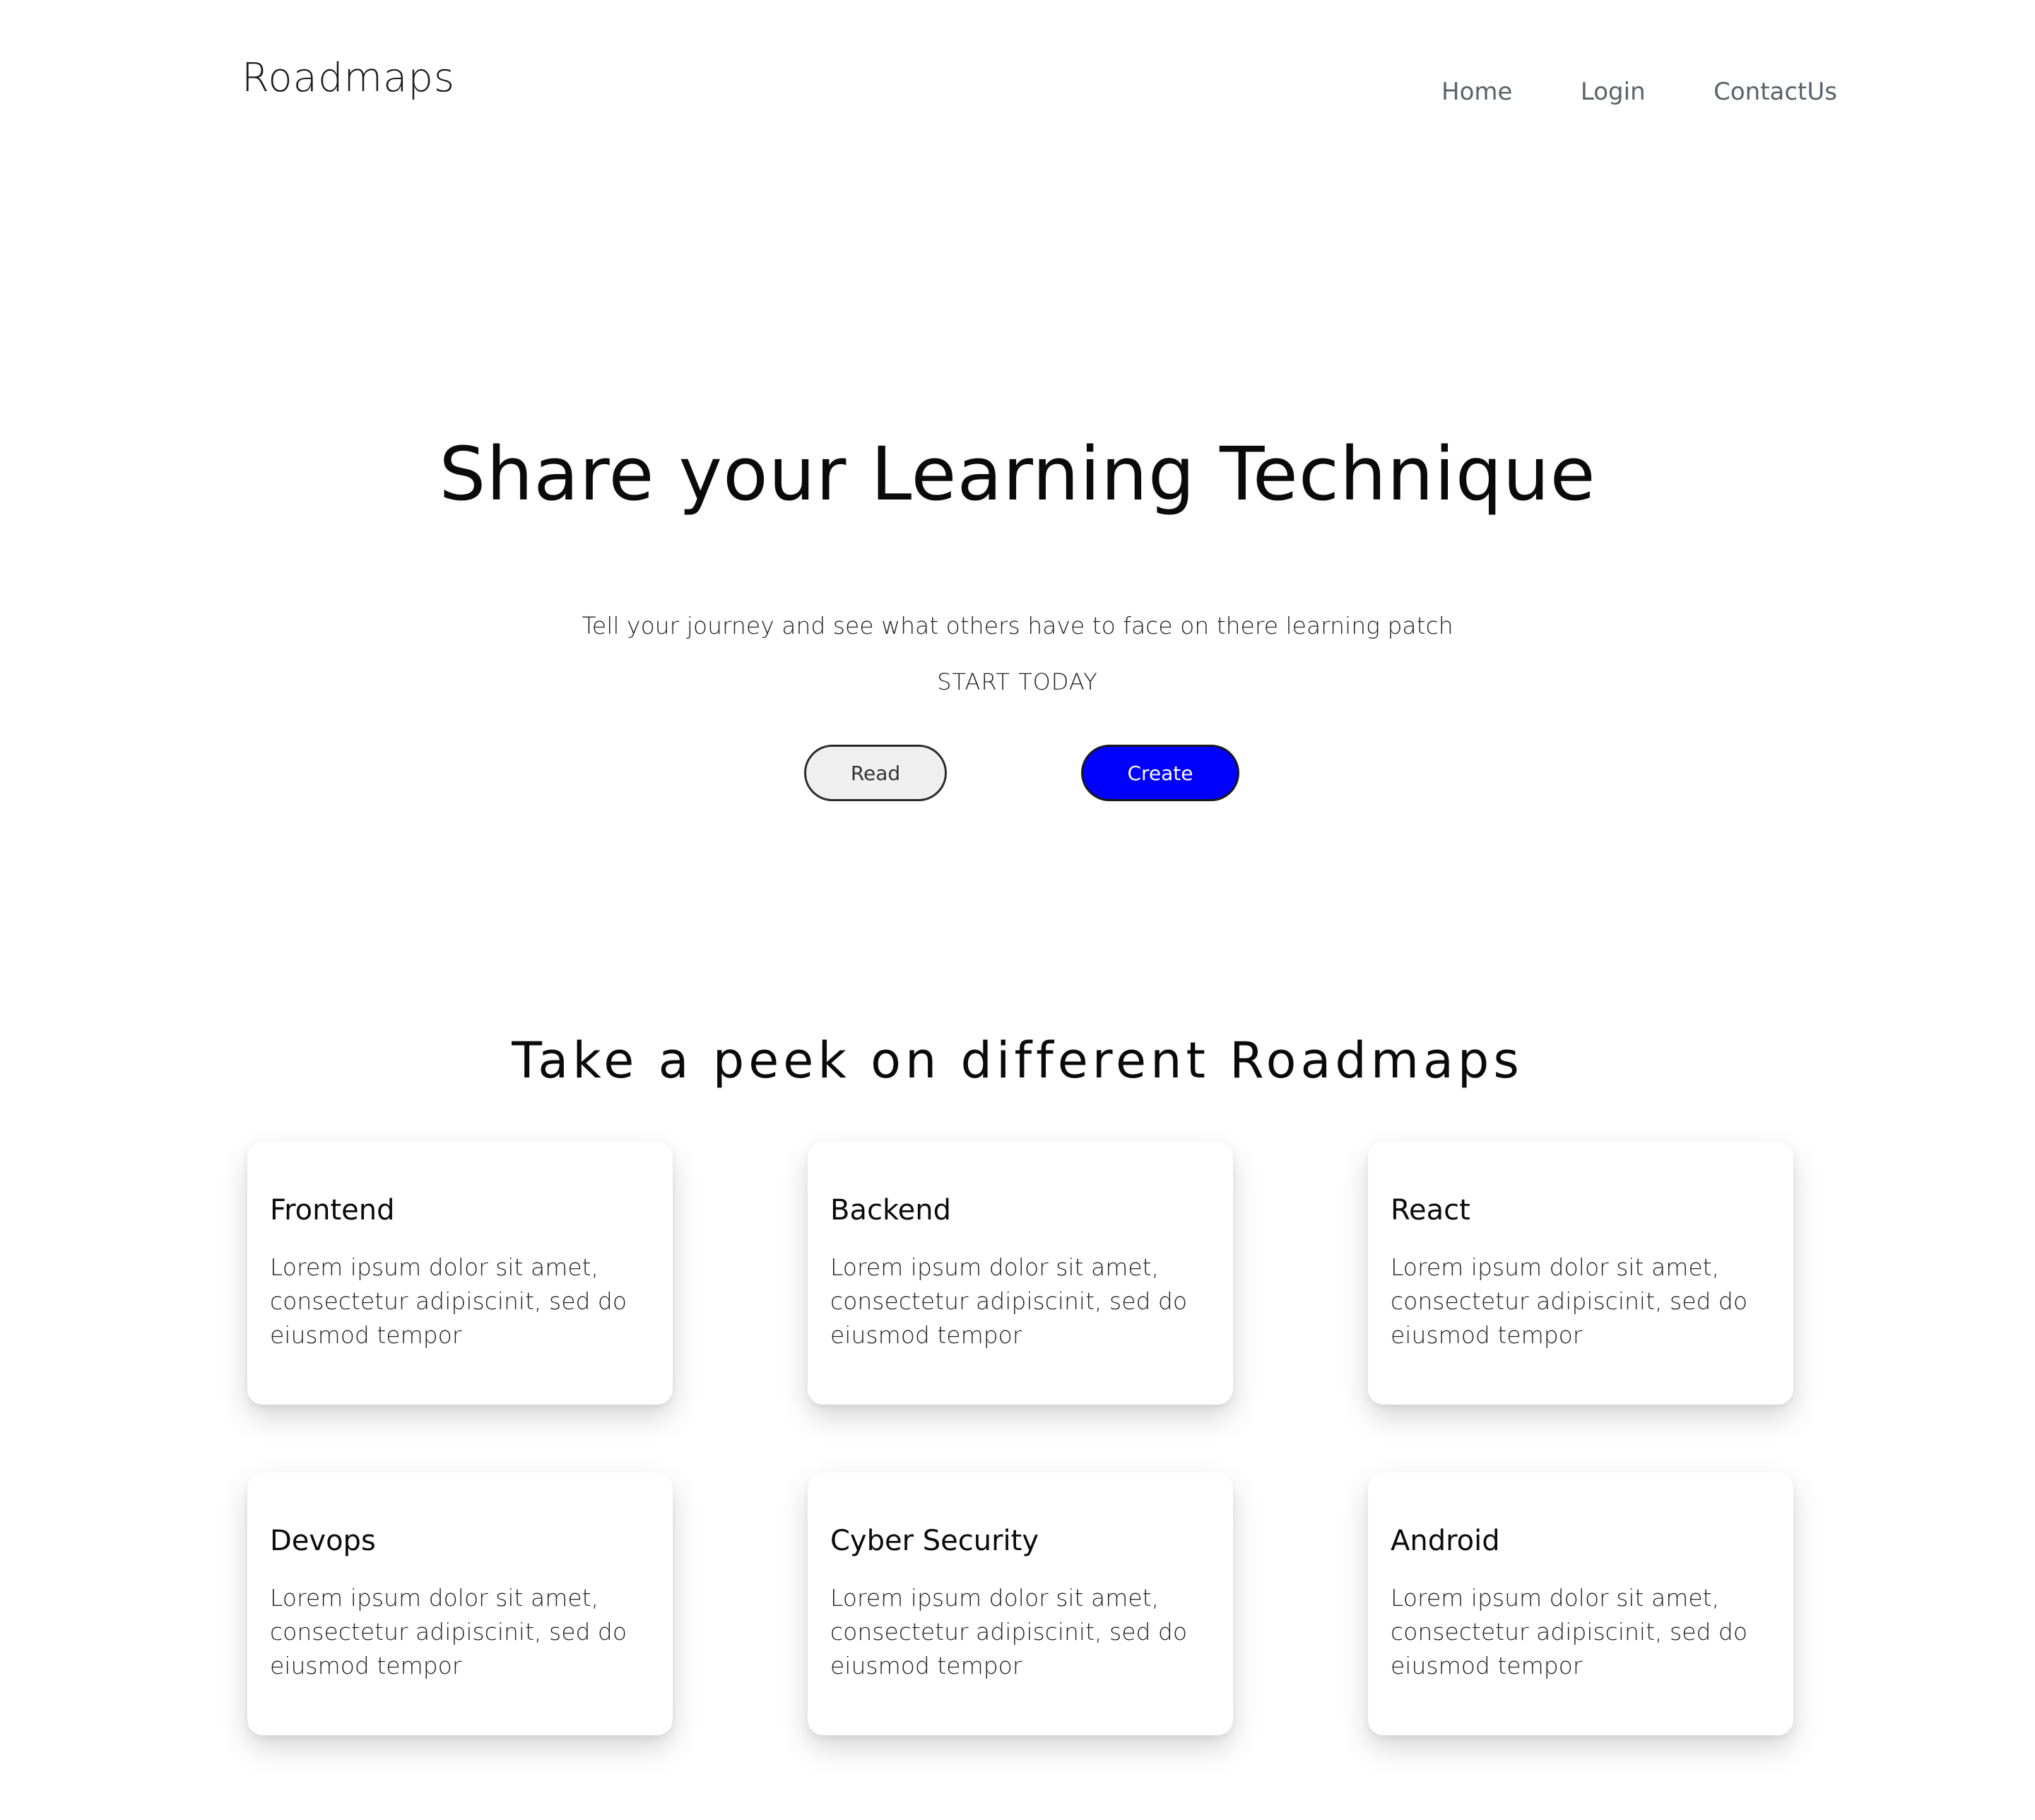  Describe the element at coordinates (323, 1541) in the screenshot. I see `card-title: Devops` at that location.